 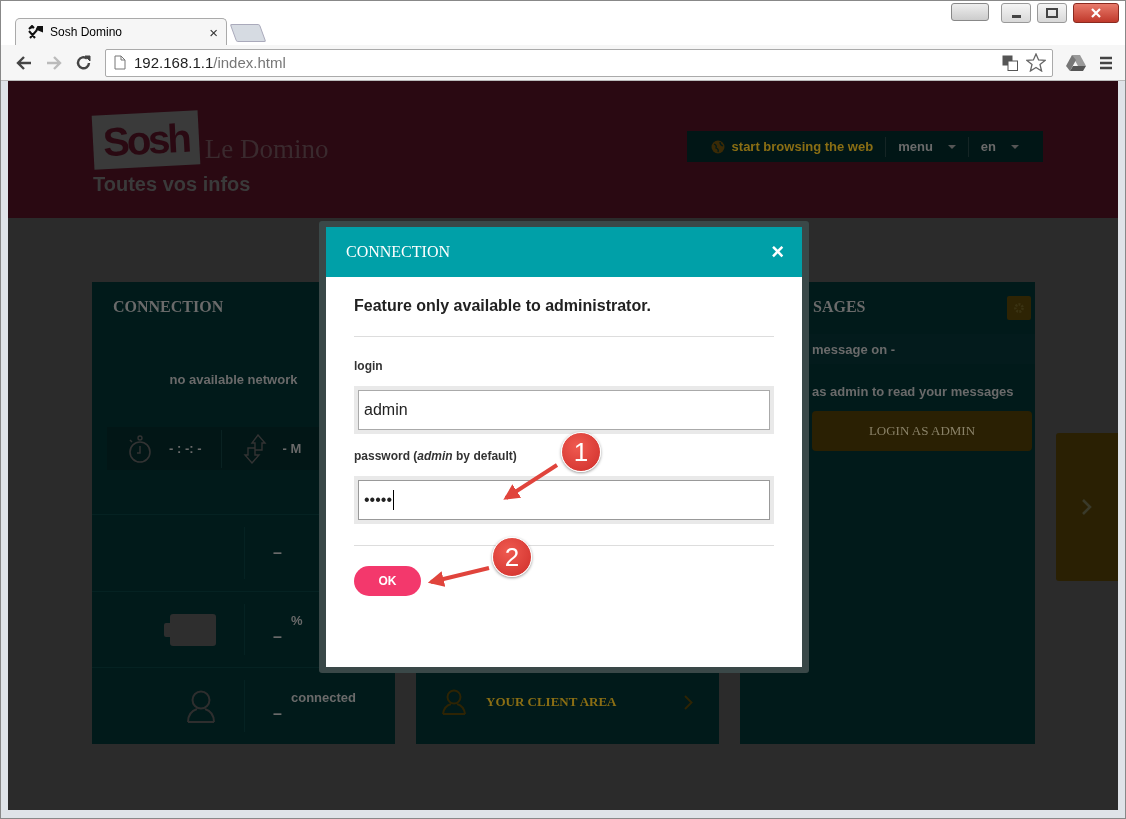 I want to click on dialog-message: Feature only available to administrator., so click(x=503, y=306).